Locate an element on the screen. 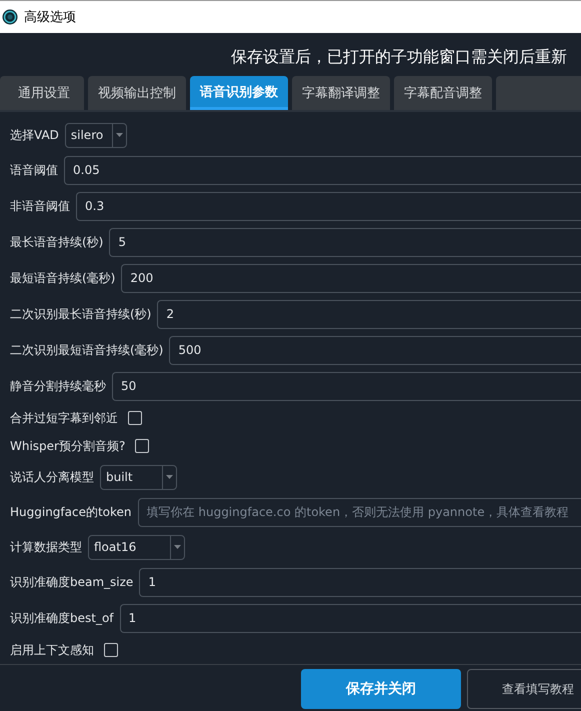 This screenshot has width=581, height=711. input-field: 填写你在 huggingface.co 的token，否则无法使用 pyannote，具体查看教程 is located at coordinates (359, 512).